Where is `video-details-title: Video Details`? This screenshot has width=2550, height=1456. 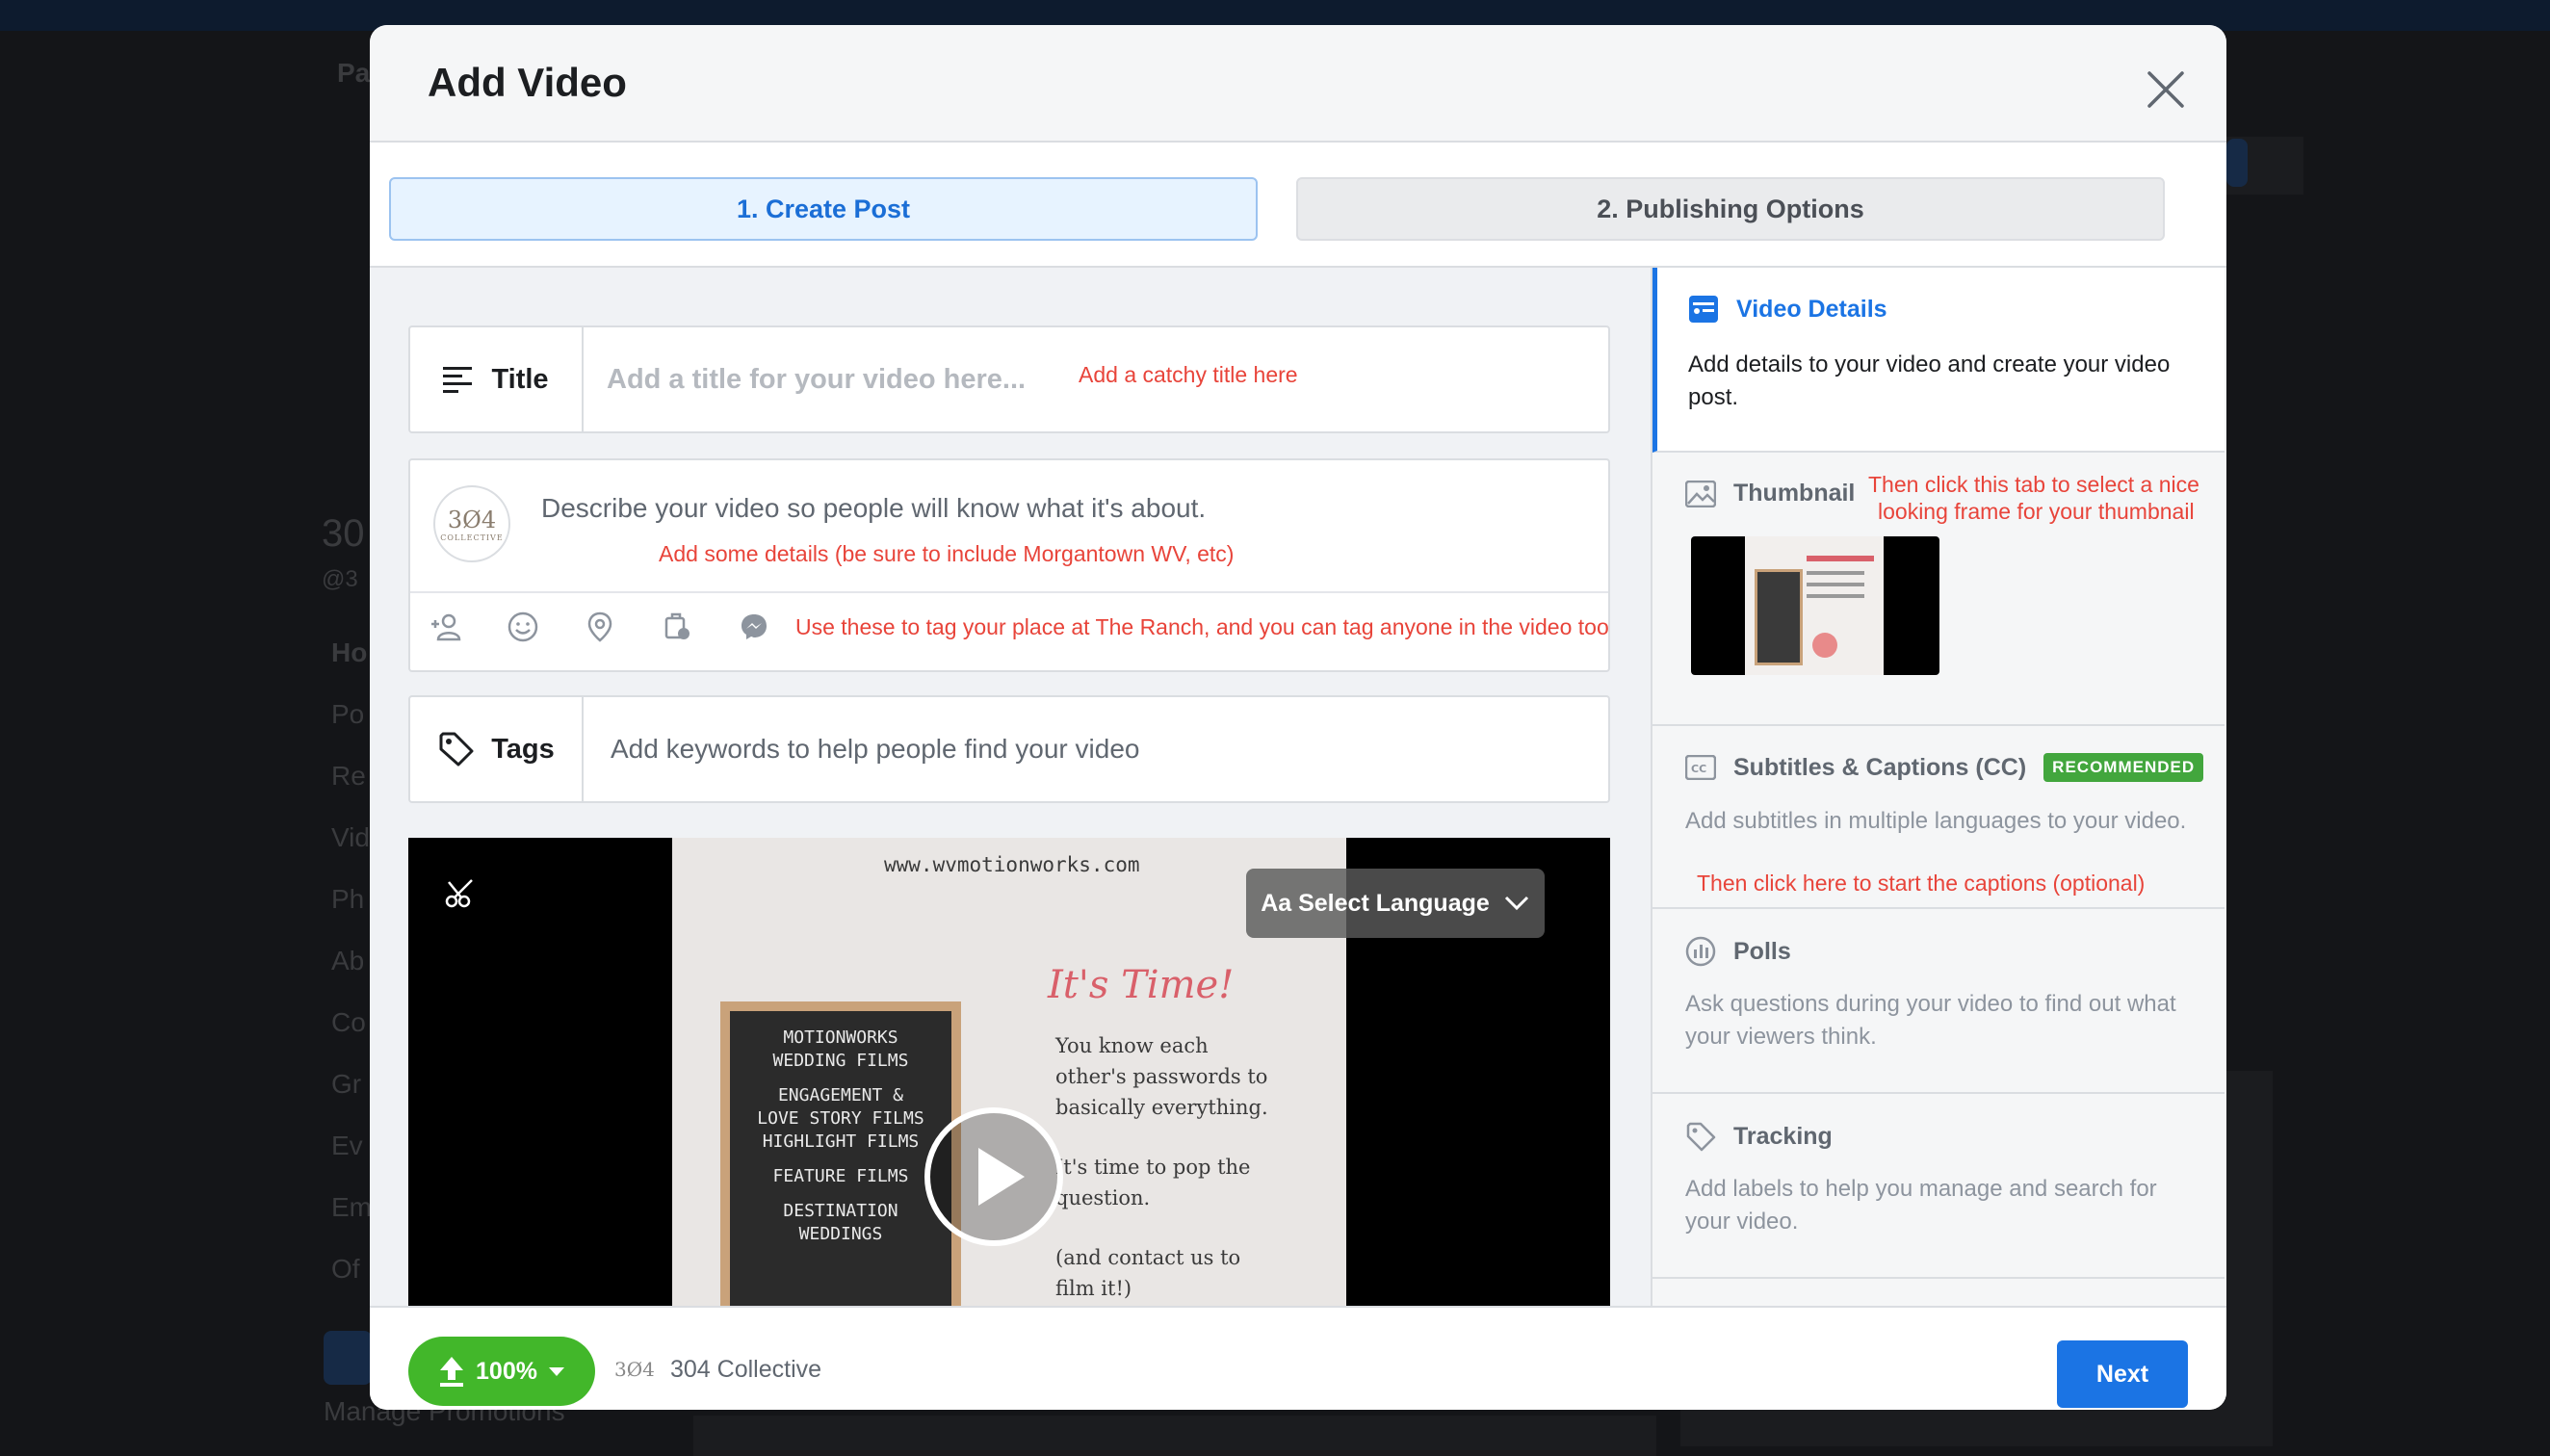 video-details-title: Video Details is located at coordinates (1811, 309).